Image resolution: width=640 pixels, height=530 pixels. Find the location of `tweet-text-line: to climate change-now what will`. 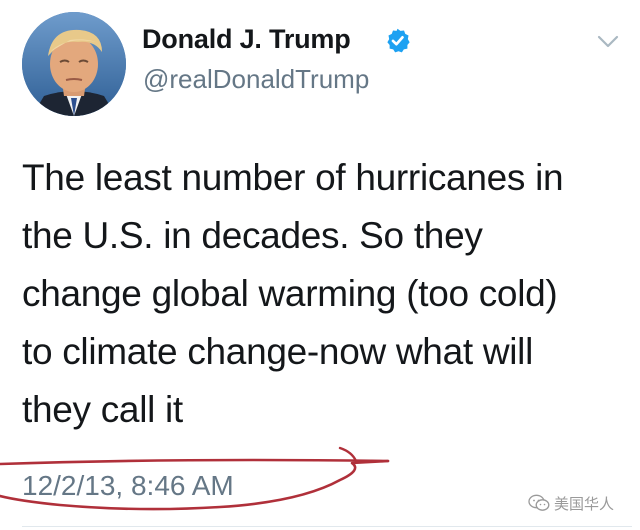

tweet-text-line: to climate change-now what will is located at coordinates (277, 351).